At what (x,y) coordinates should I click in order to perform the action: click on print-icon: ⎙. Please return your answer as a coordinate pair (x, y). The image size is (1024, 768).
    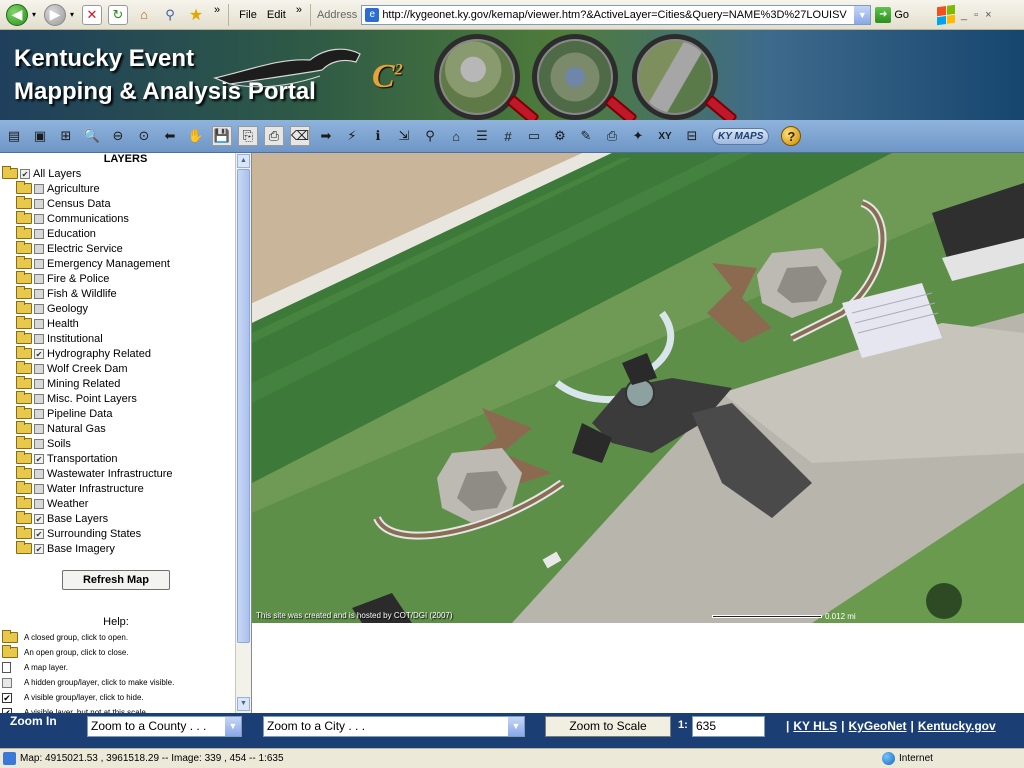
    Looking at the image, I should click on (612, 136).